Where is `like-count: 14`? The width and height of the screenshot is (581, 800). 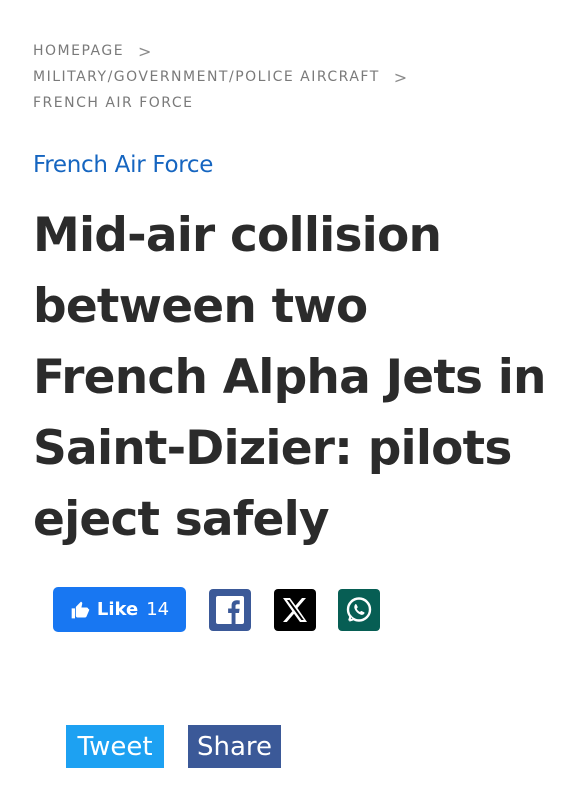
like-count: 14 is located at coordinates (158, 609).